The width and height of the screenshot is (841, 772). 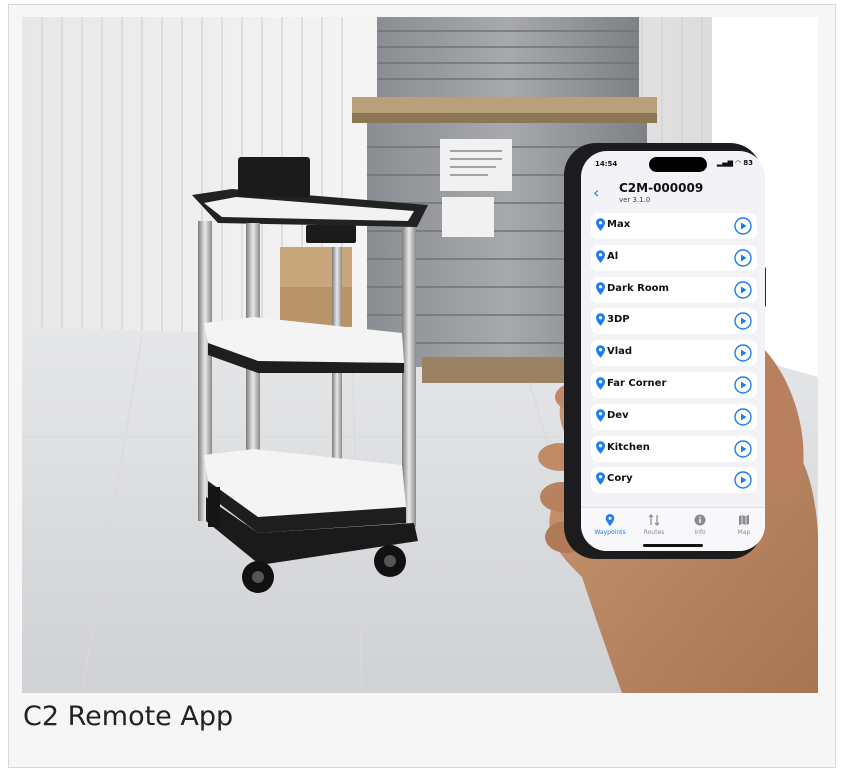 What do you see at coordinates (661, 188) in the screenshot?
I see `device-name: C2M-000009` at bounding box center [661, 188].